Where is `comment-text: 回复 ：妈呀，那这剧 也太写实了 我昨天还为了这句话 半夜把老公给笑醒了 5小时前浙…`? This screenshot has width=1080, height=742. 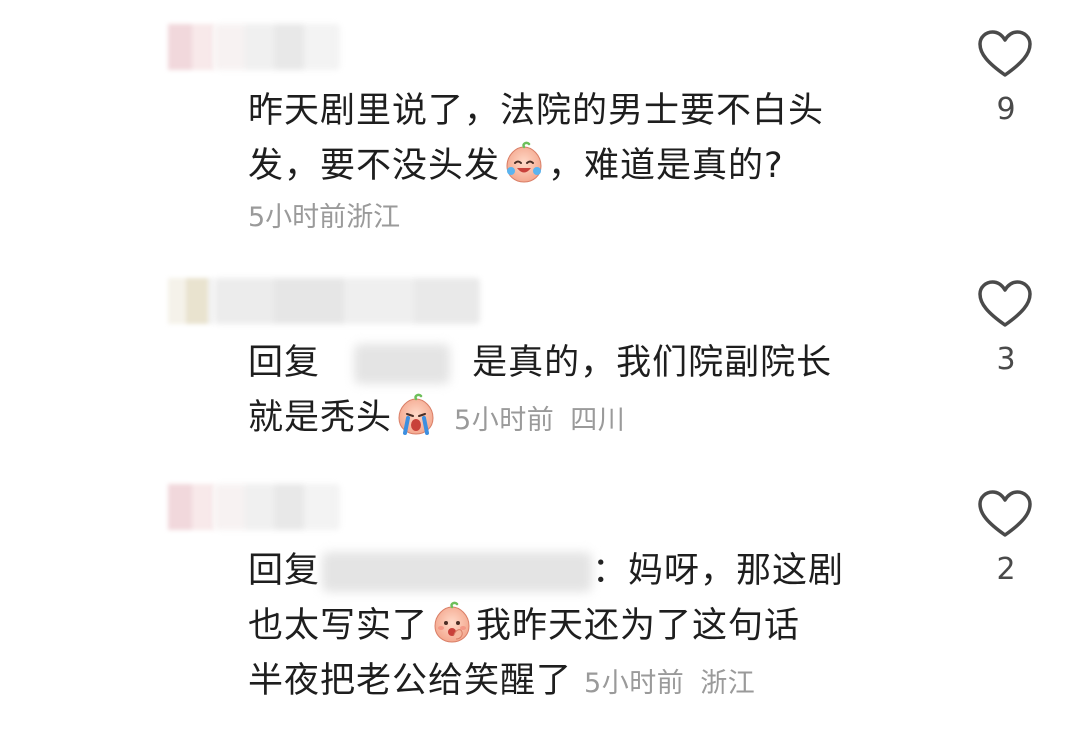 comment-text: 回复 ：妈呀，那这剧 也太写实了 我昨天还为了这句话 半夜把老公给笑醒了 5小时前浙… is located at coordinates (593, 627).